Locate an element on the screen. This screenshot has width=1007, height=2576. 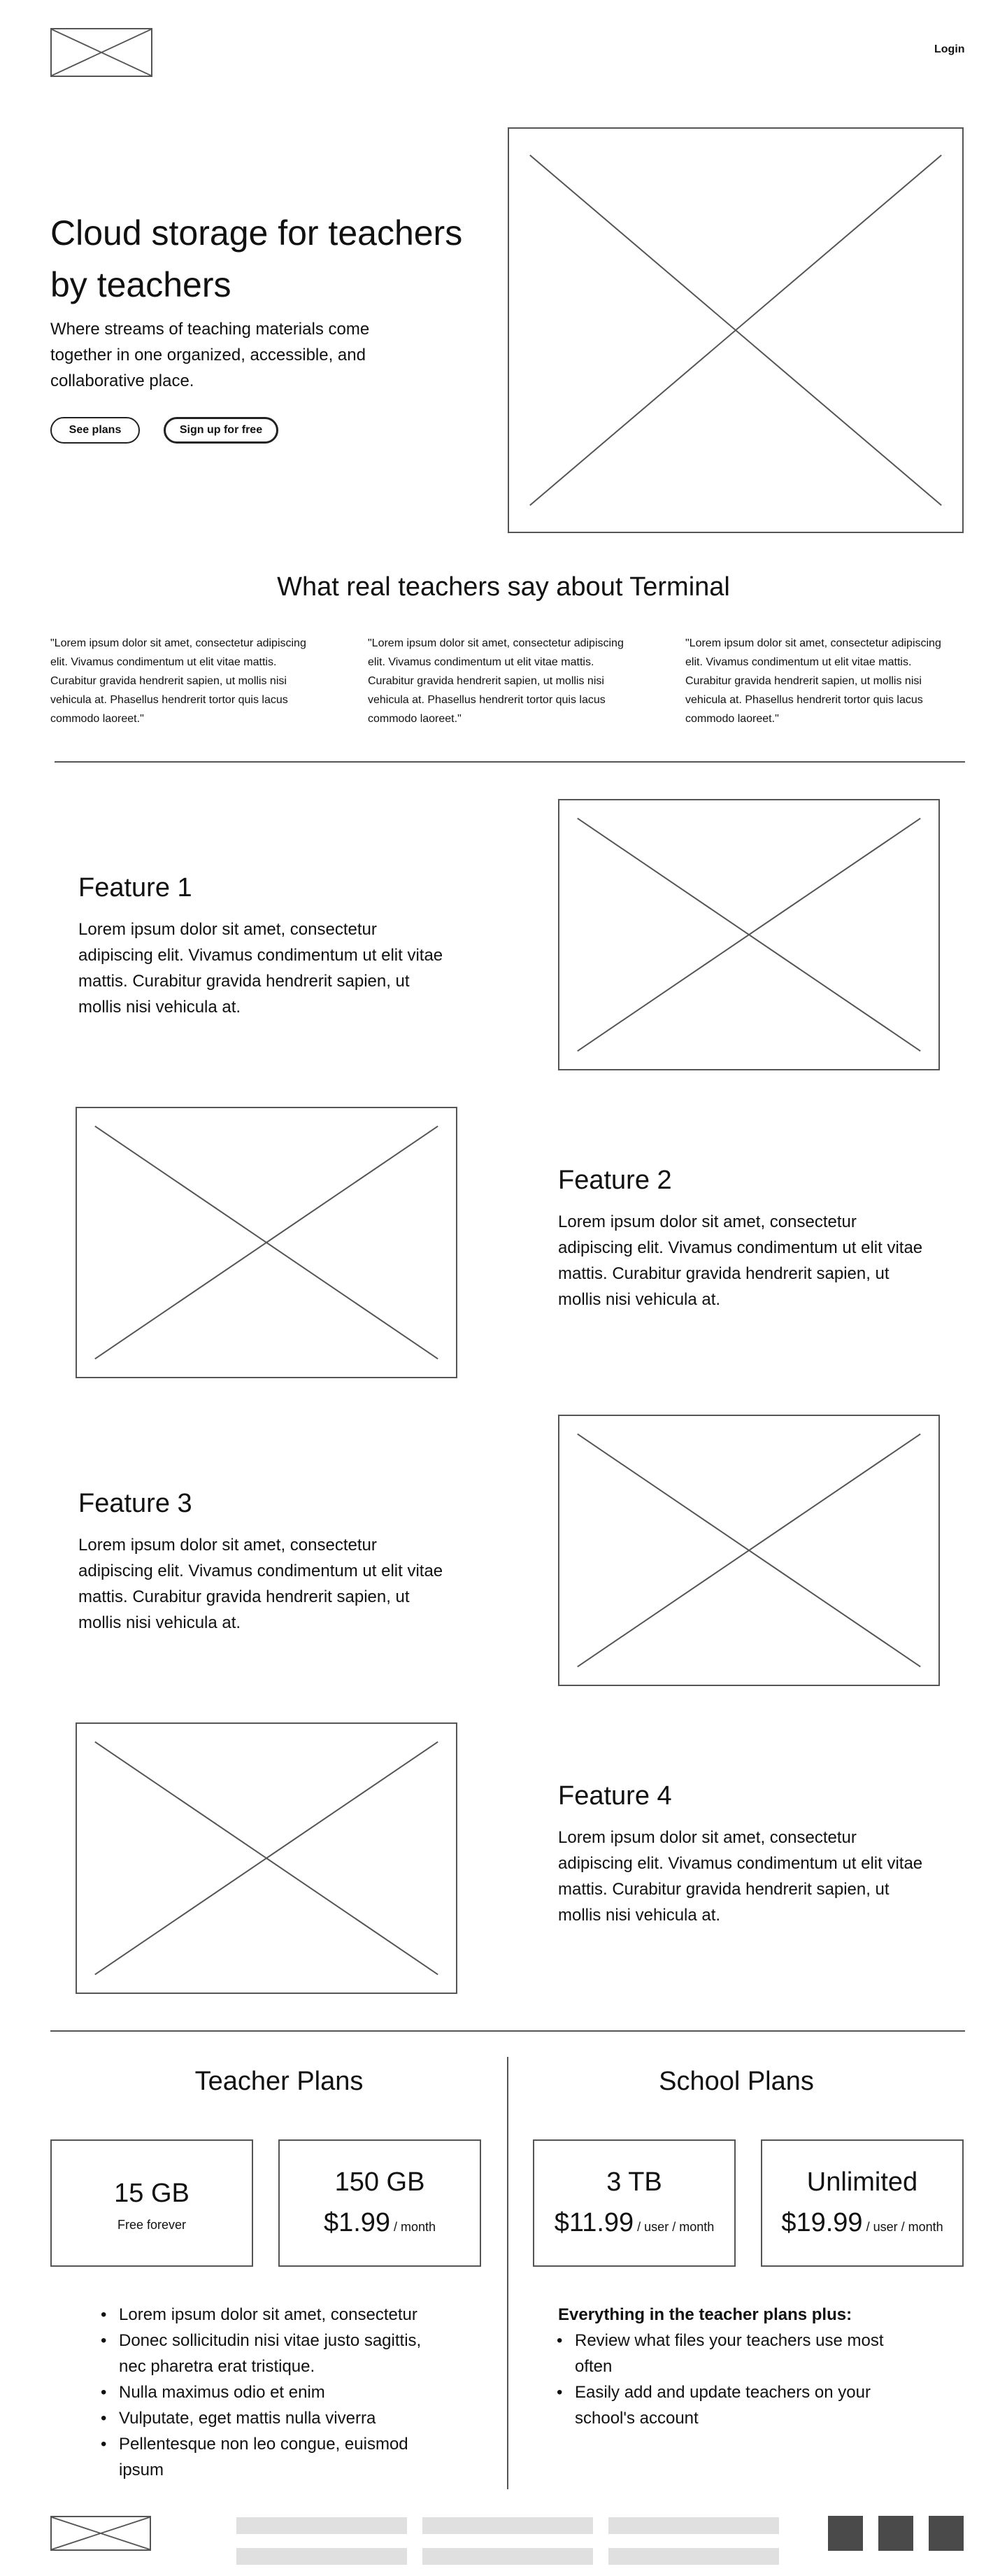
feature-title: Feature 2 is located at coordinates (615, 1180).